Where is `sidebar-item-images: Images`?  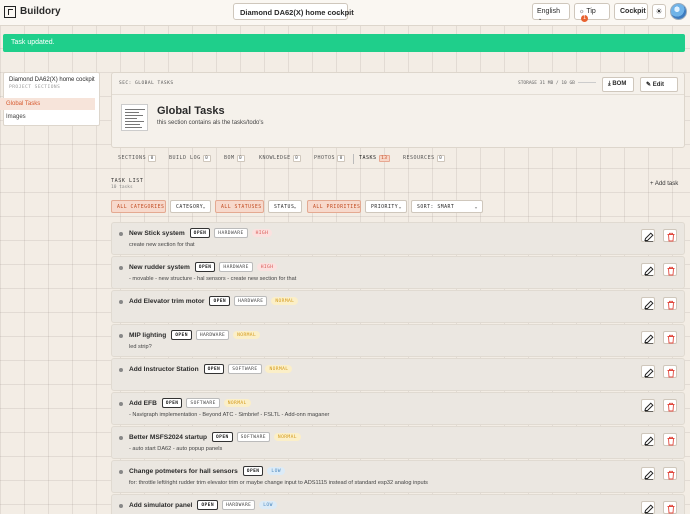 sidebar-item-images: Images is located at coordinates (47, 117).